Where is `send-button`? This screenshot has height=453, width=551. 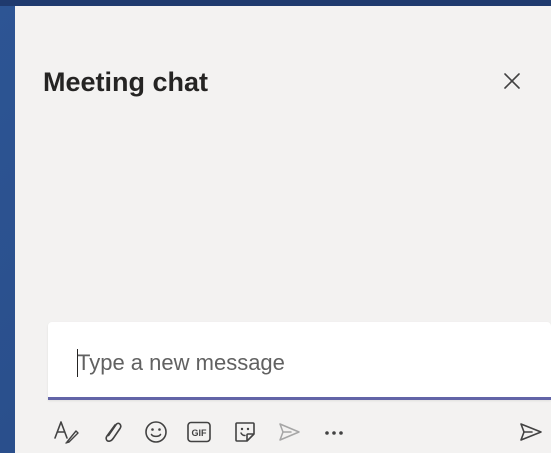
send-button is located at coordinates (531, 432).